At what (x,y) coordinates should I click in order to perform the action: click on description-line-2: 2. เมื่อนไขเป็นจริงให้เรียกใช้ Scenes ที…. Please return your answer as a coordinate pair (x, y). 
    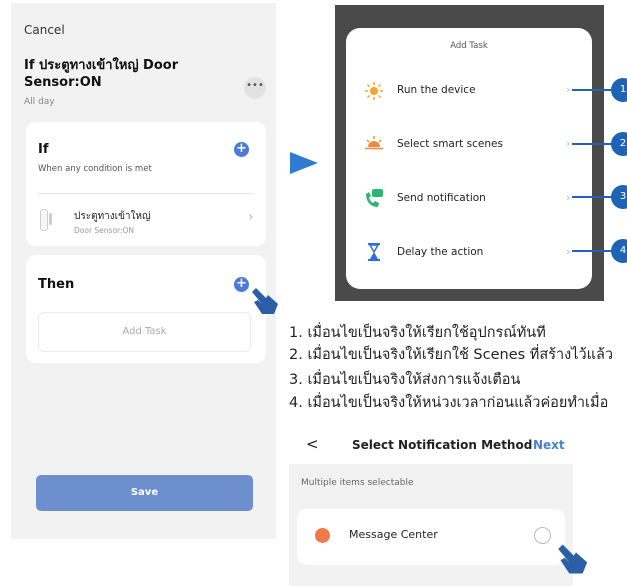
    Looking at the image, I should click on (451, 355).